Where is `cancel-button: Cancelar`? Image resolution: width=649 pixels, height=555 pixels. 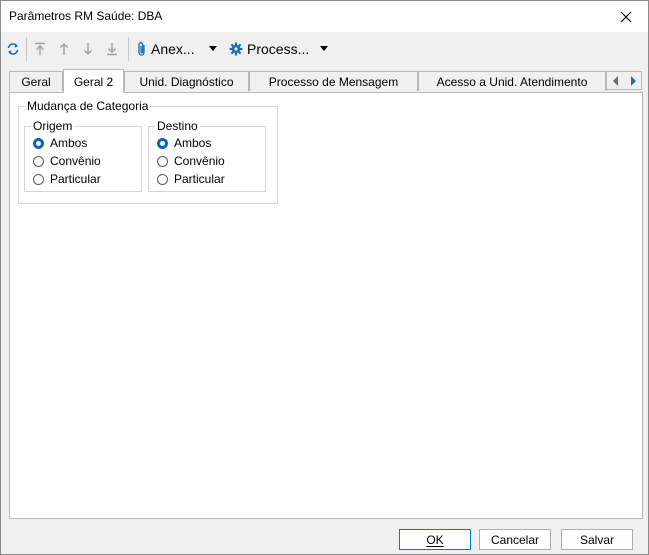
cancel-button: Cancelar is located at coordinates (515, 539).